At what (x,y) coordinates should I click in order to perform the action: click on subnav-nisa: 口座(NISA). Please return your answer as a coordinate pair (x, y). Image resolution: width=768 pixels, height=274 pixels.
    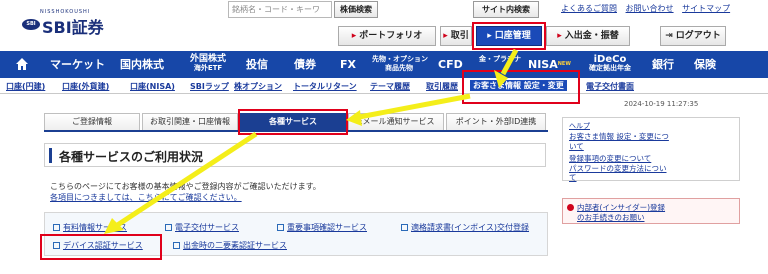
    Looking at the image, I should click on (152, 86).